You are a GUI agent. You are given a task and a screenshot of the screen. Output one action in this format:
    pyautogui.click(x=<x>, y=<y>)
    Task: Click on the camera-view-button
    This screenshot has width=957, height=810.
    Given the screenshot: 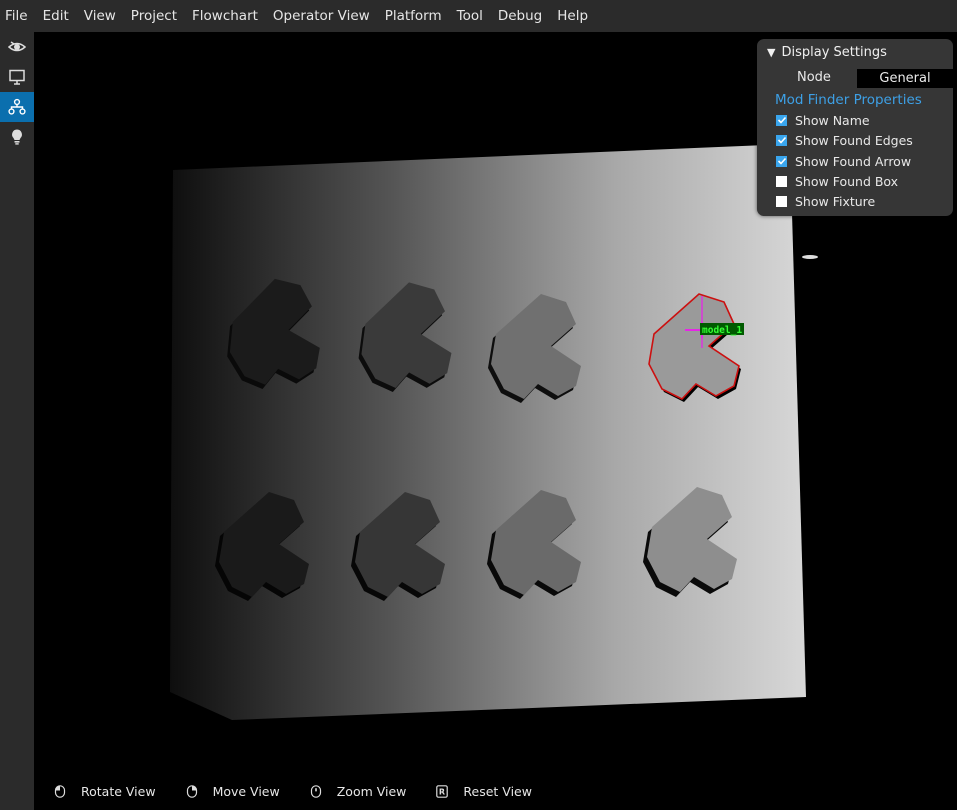 What is the action you would take?
    pyautogui.click(x=17, y=47)
    